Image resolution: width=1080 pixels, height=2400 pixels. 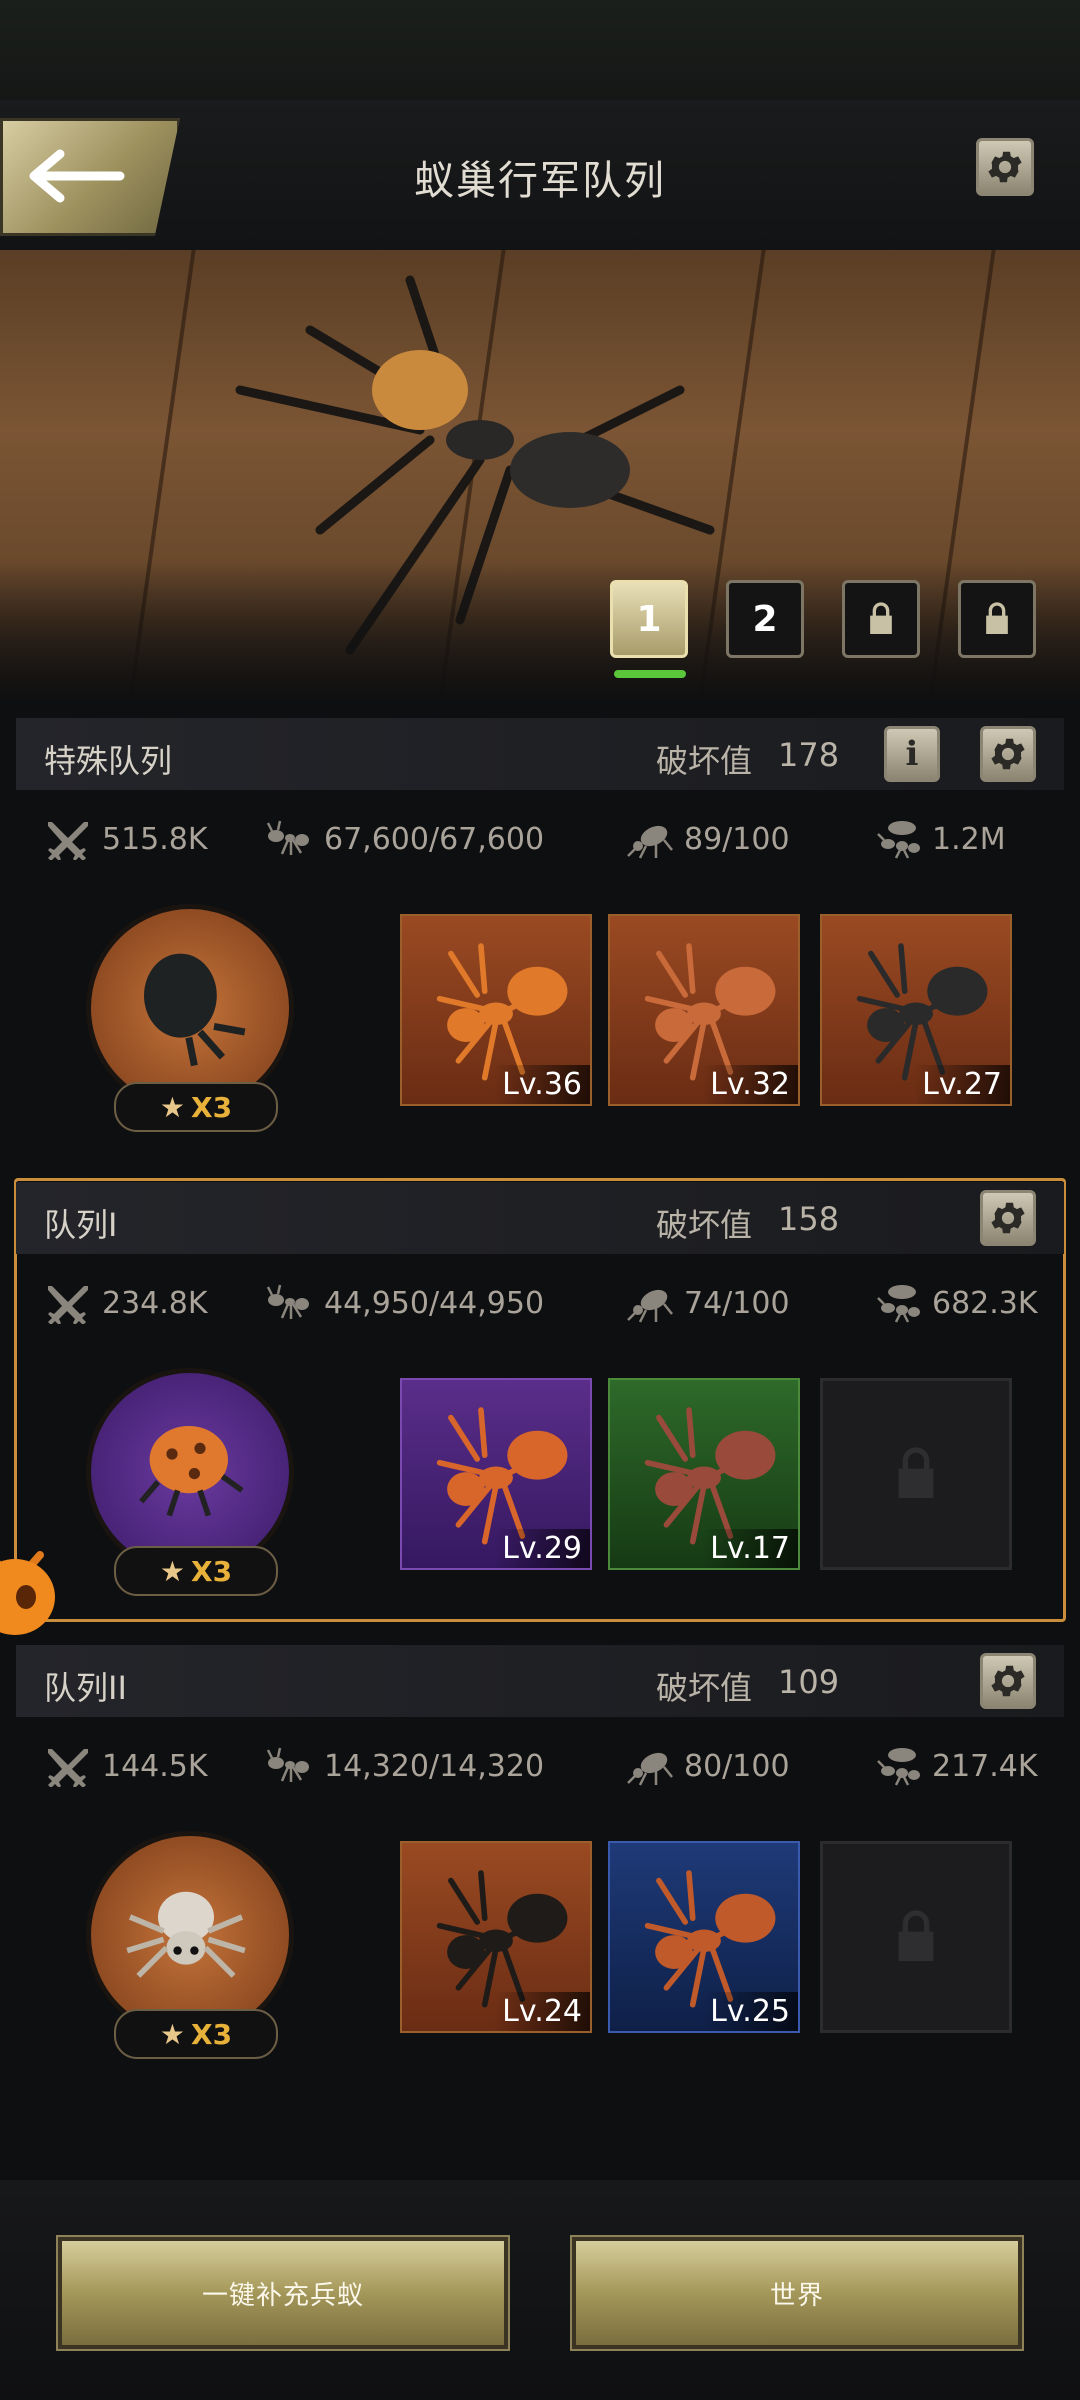 I want to click on queue-stats: 515.8K 67,600/67,600 89/100 1.2M, so click(x=540, y=838).